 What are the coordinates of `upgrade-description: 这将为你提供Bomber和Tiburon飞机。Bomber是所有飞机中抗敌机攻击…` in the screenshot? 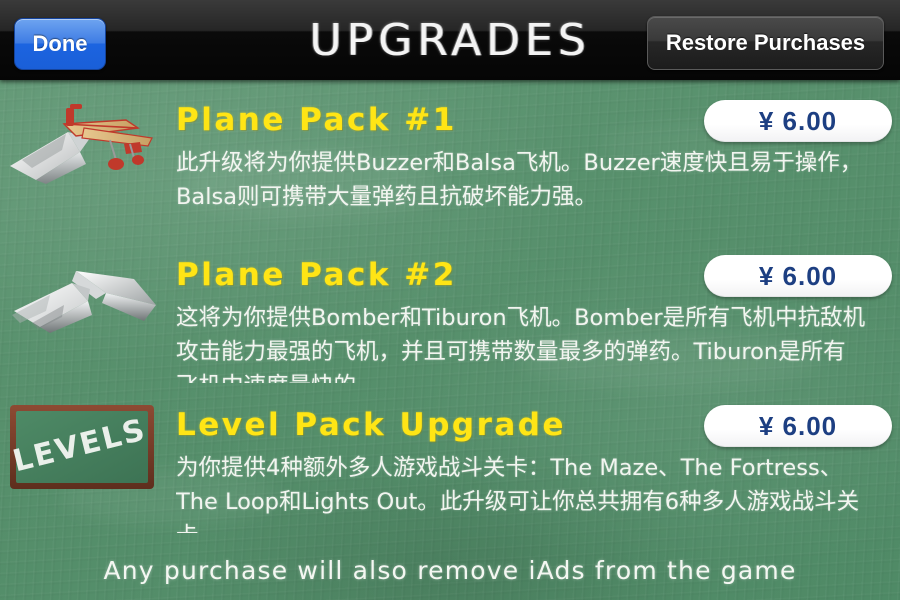 It's located at (521, 344).